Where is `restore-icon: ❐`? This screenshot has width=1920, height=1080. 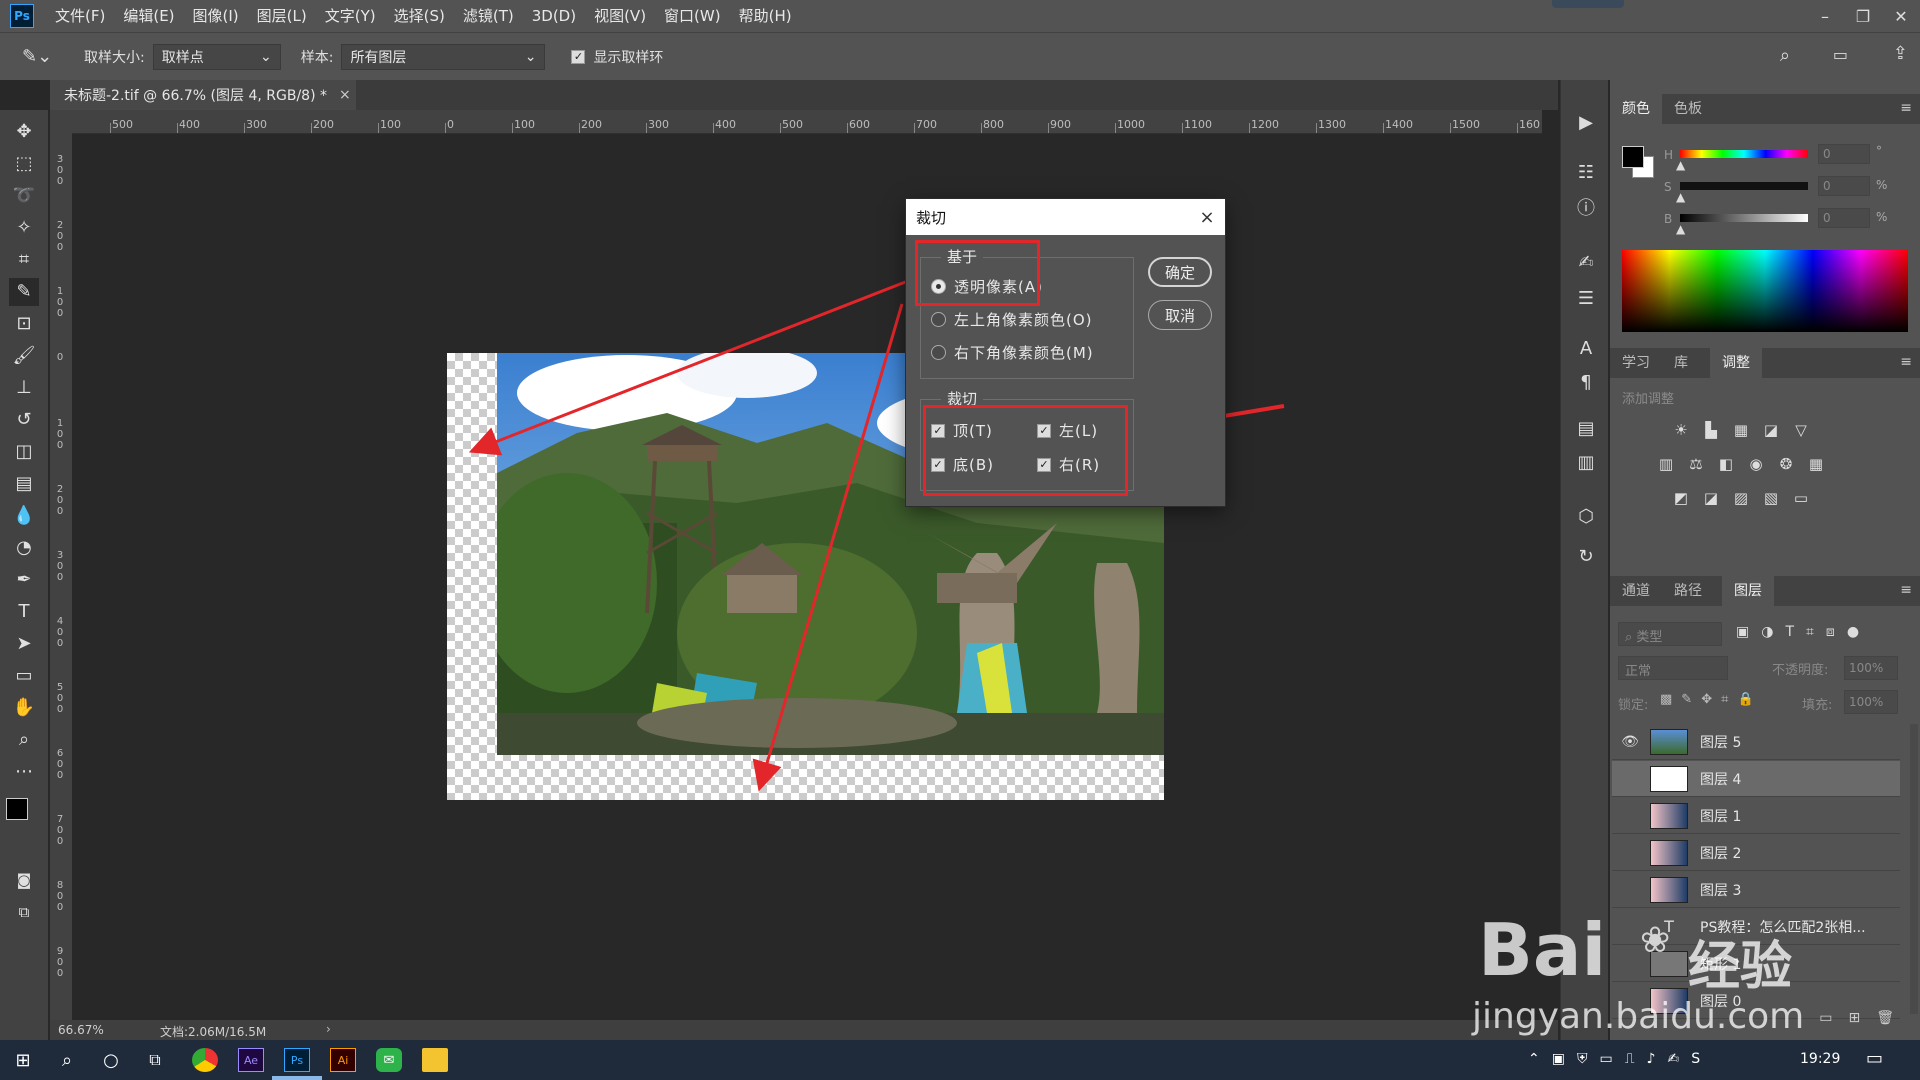 restore-icon: ❐ is located at coordinates (1863, 16).